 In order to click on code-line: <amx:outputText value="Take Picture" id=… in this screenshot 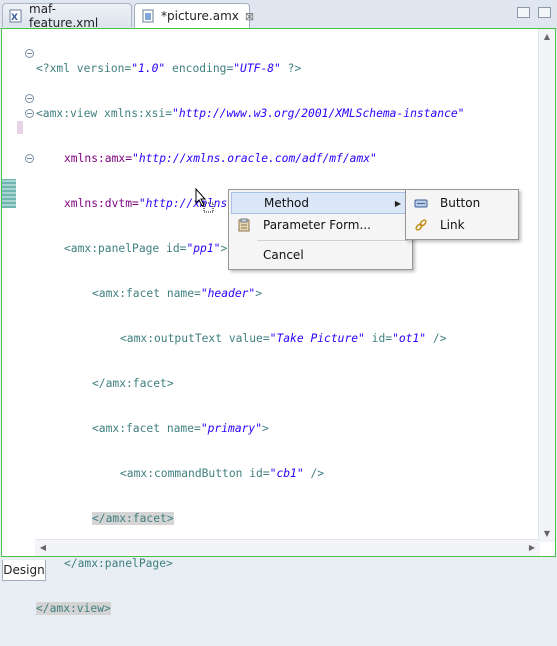, I will do `click(283, 338)`.